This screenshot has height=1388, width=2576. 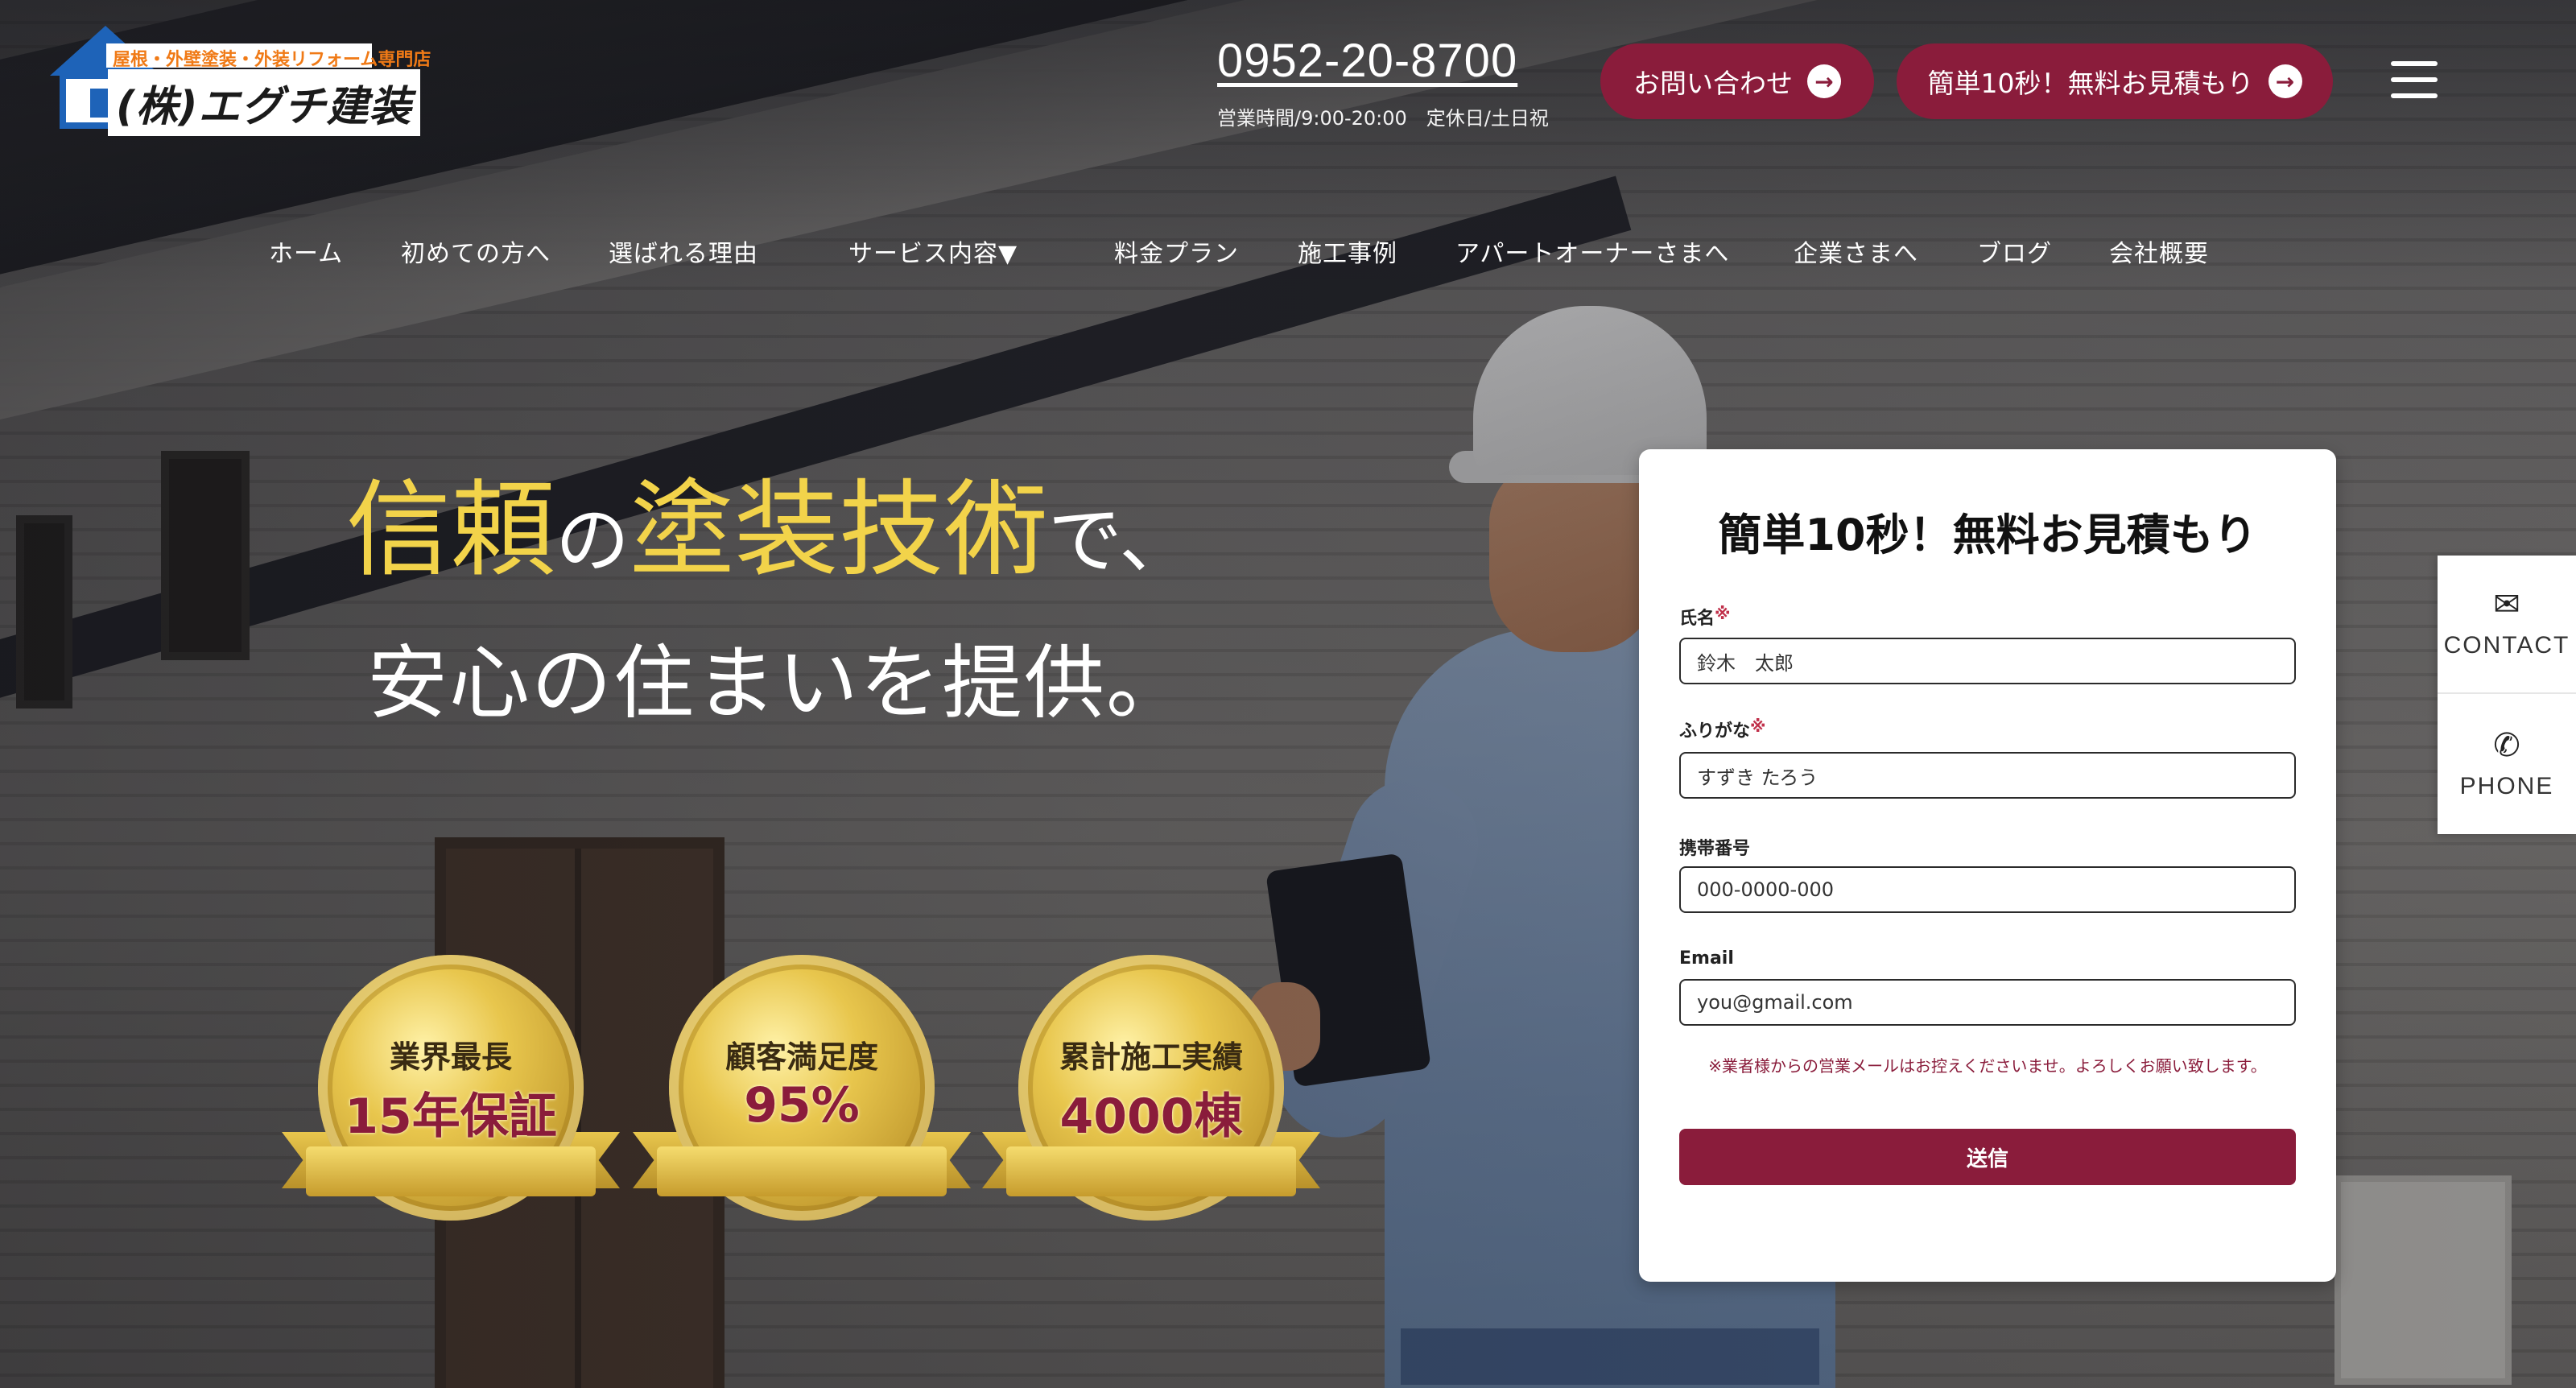 I want to click on medal-track-record: 累計施工実績 4000棟, so click(x=1151, y=1092).